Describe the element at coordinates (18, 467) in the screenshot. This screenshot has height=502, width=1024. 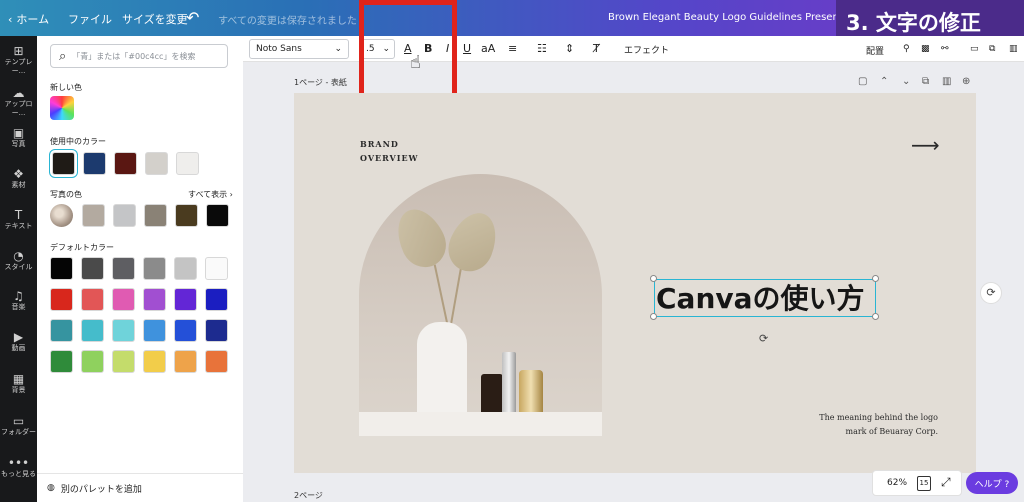
I see `rail-item-more: ••• もっと見る` at that location.